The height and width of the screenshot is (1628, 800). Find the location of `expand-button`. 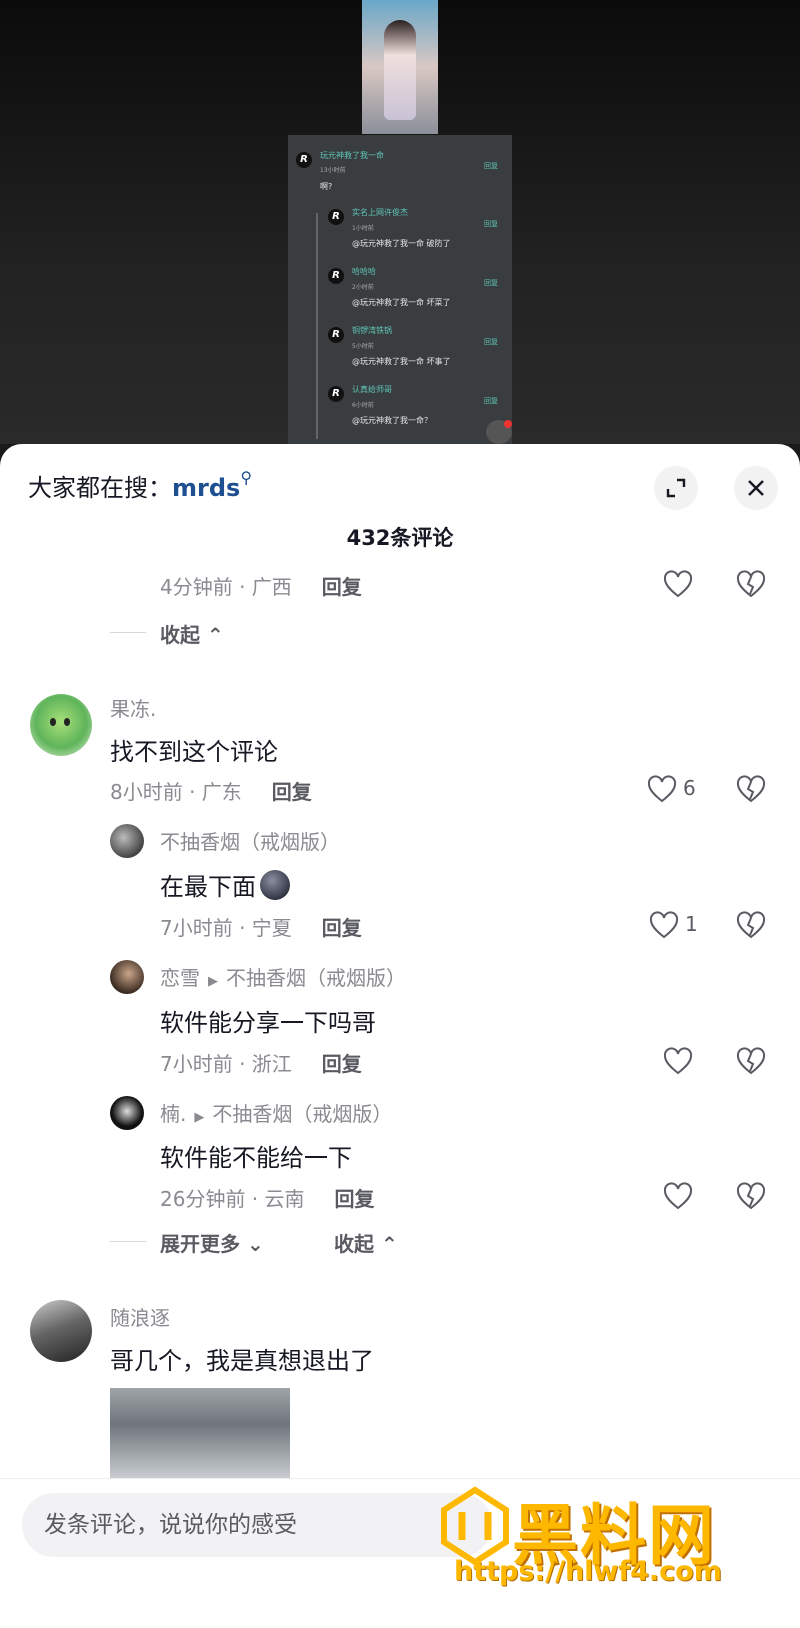

expand-button is located at coordinates (676, 488).